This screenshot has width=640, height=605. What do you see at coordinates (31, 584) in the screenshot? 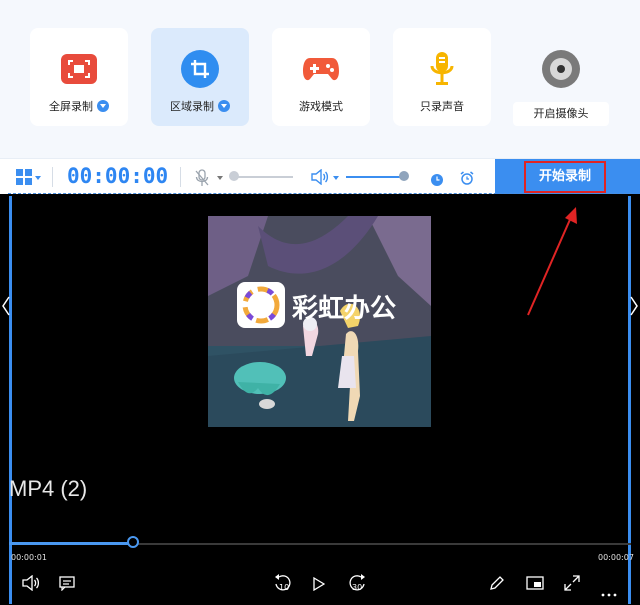
I see `volume-icon` at bounding box center [31, 584].